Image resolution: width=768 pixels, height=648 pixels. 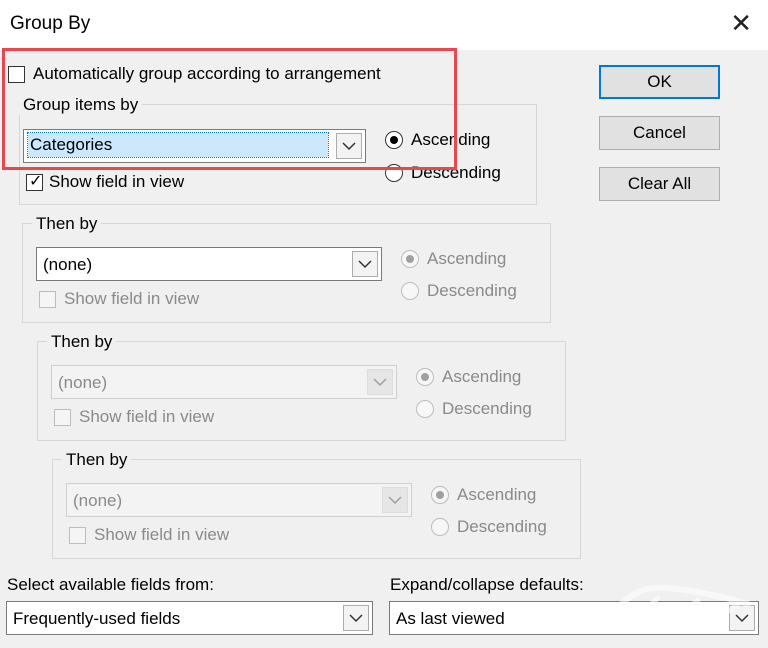 I want to click on then-by-3-show-field-checkbox, so click(x=77, y=535).